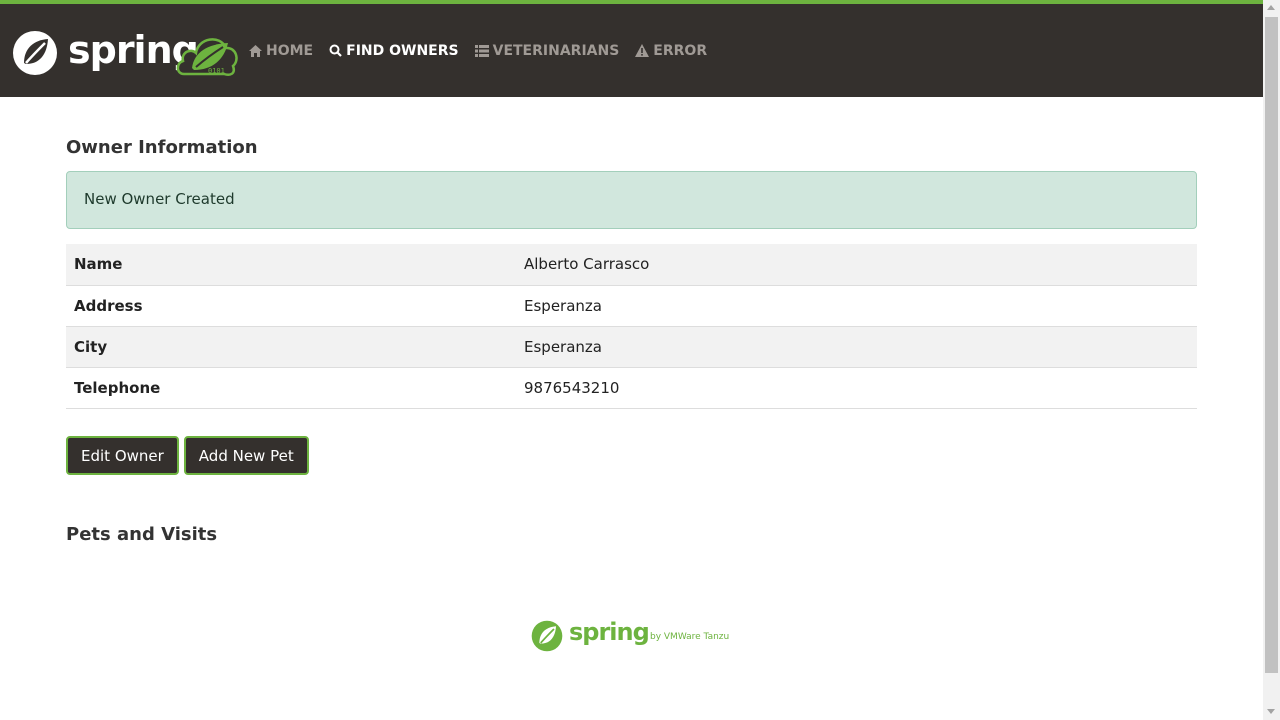 The width and height of the screenshot is (1280, 720). What do you see at coordinates (126, 53) in the screenshot?
I see `brand-logo: spring 0101` at bounding box center [126, 53].